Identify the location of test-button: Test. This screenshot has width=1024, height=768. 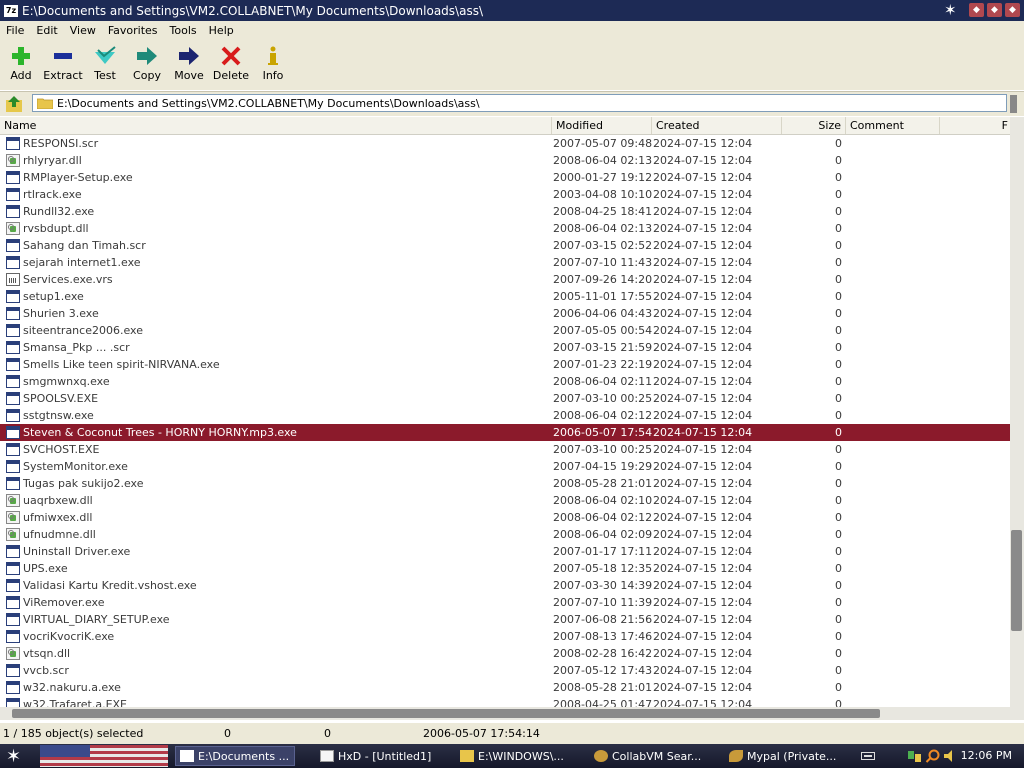
(105, 64).